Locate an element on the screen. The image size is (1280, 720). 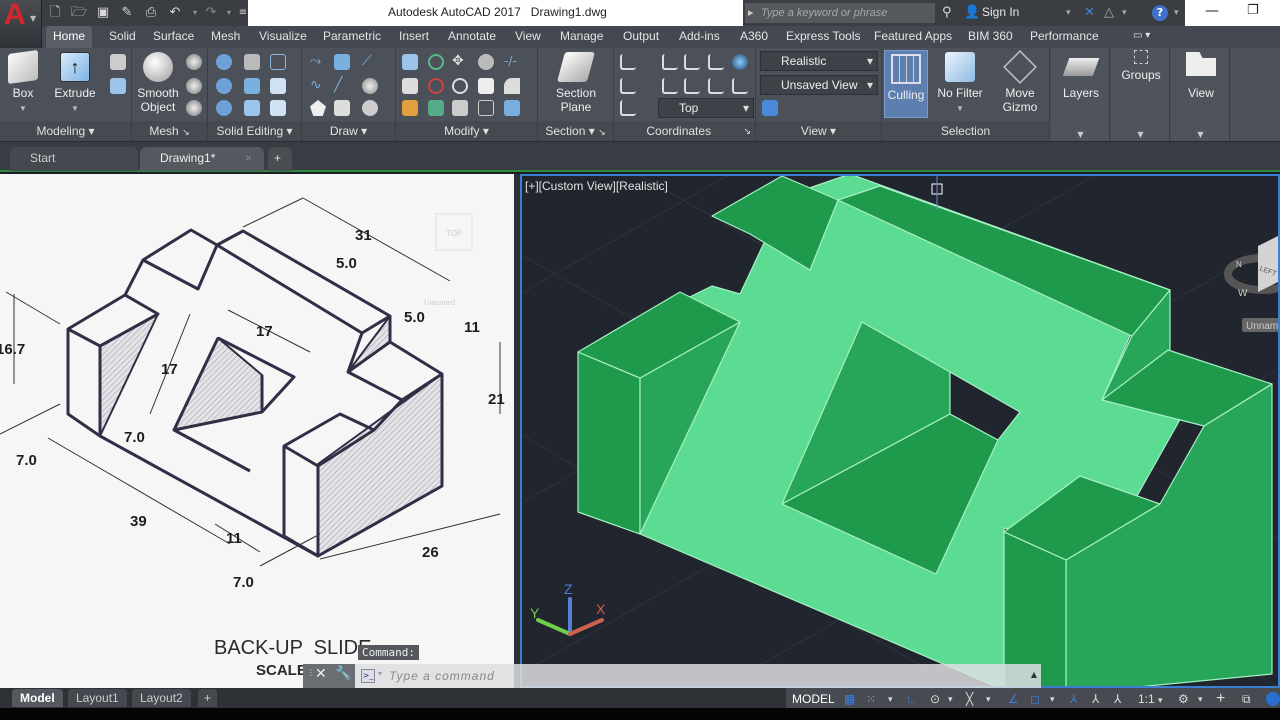
workspace-gear-icon: ⚙ is located at coordinates (1183, 699).